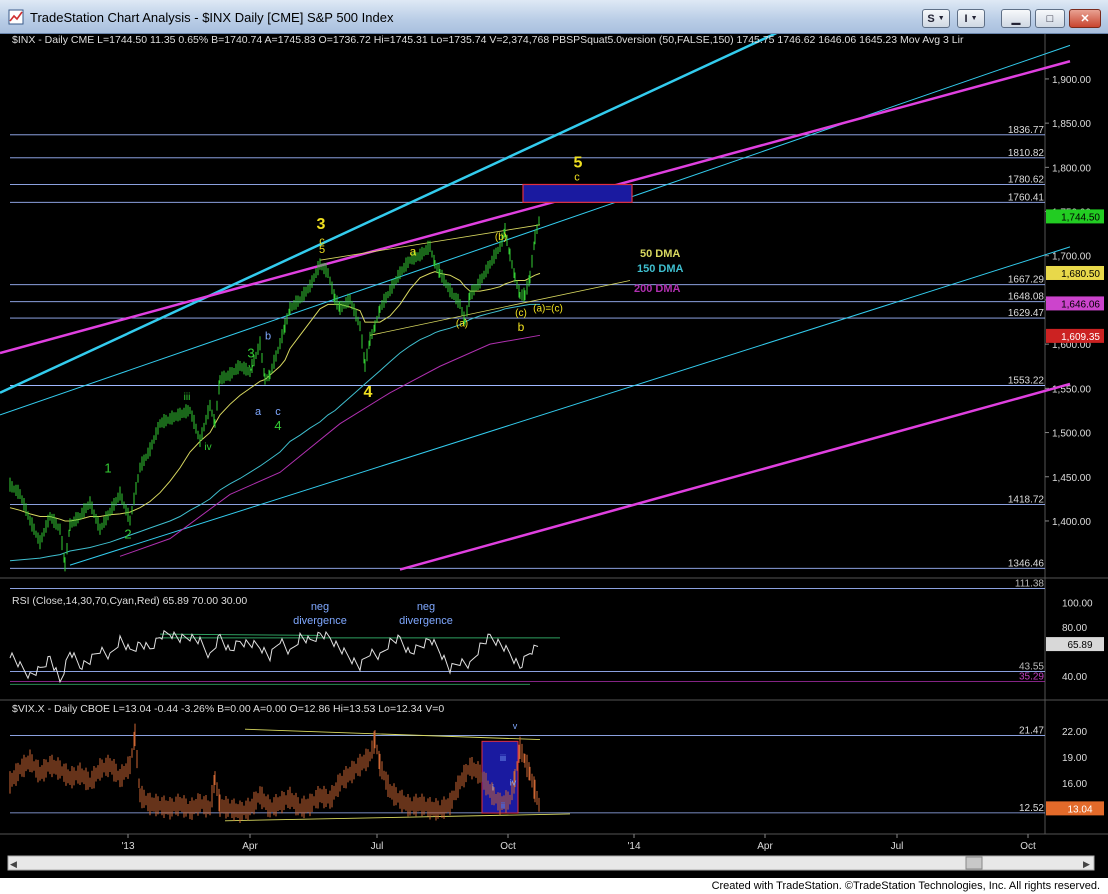 Image resolution: width=1108 pixels, height=894 pixels. I want to click on vix-wave-label: i, so click(493, 788).